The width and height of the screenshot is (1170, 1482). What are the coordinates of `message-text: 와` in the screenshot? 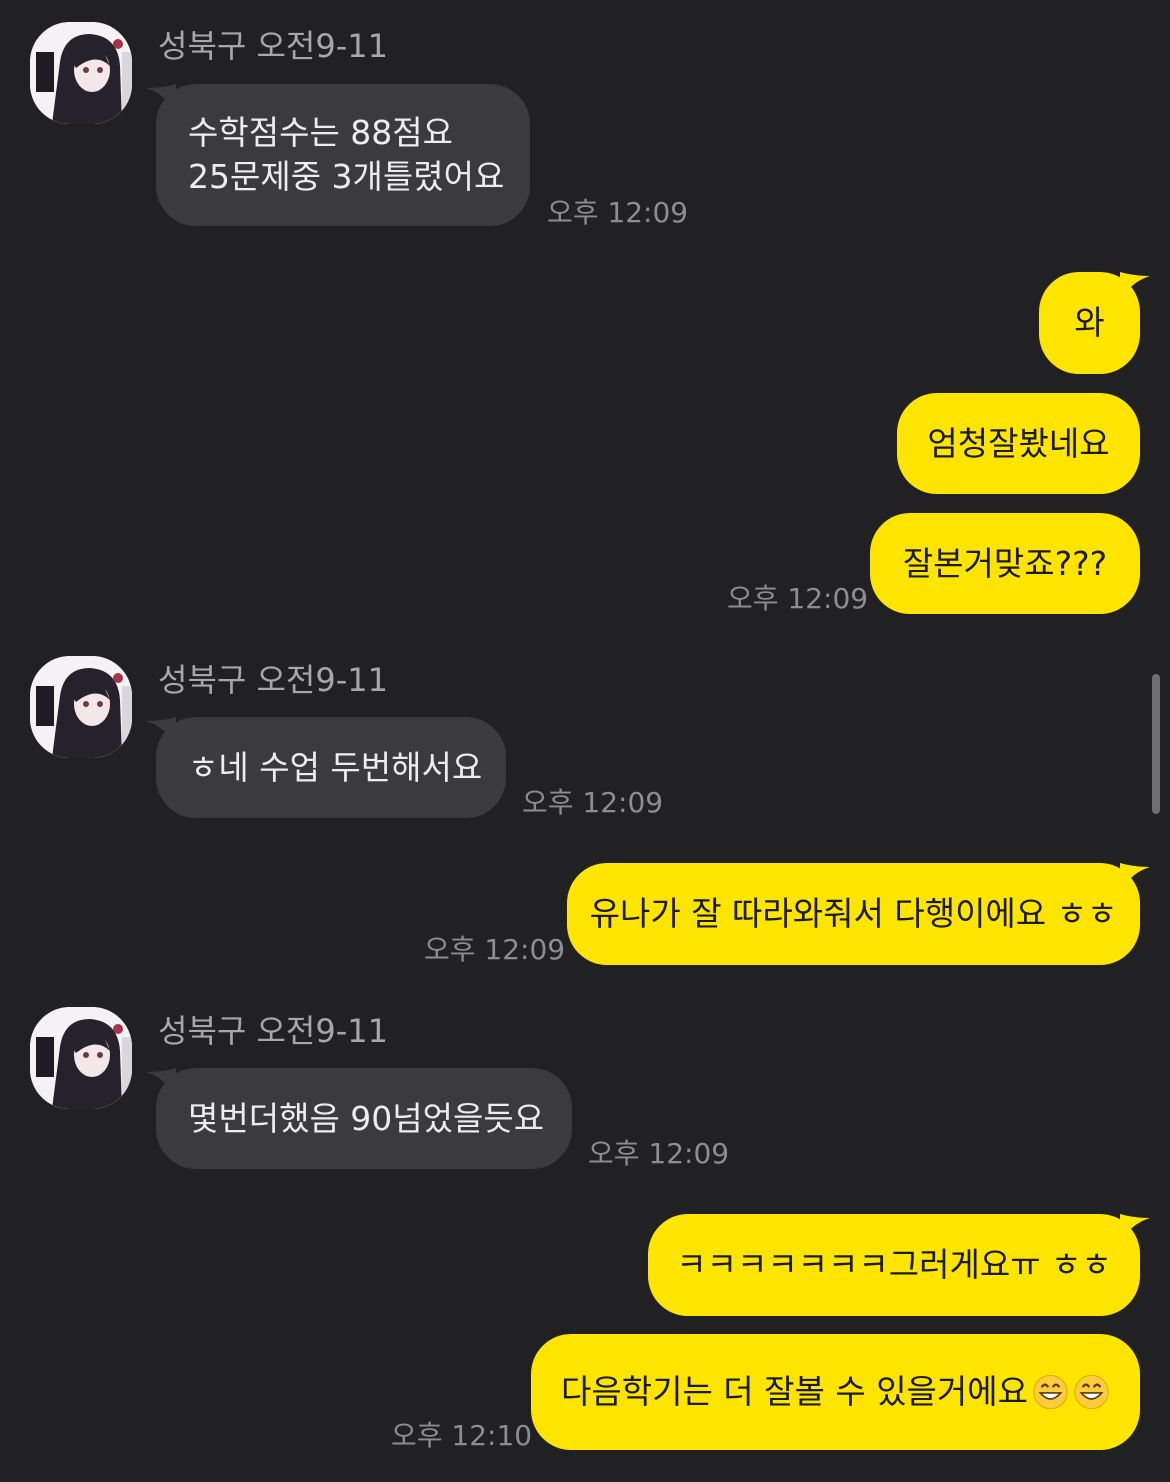 It's located at (1089, 322).